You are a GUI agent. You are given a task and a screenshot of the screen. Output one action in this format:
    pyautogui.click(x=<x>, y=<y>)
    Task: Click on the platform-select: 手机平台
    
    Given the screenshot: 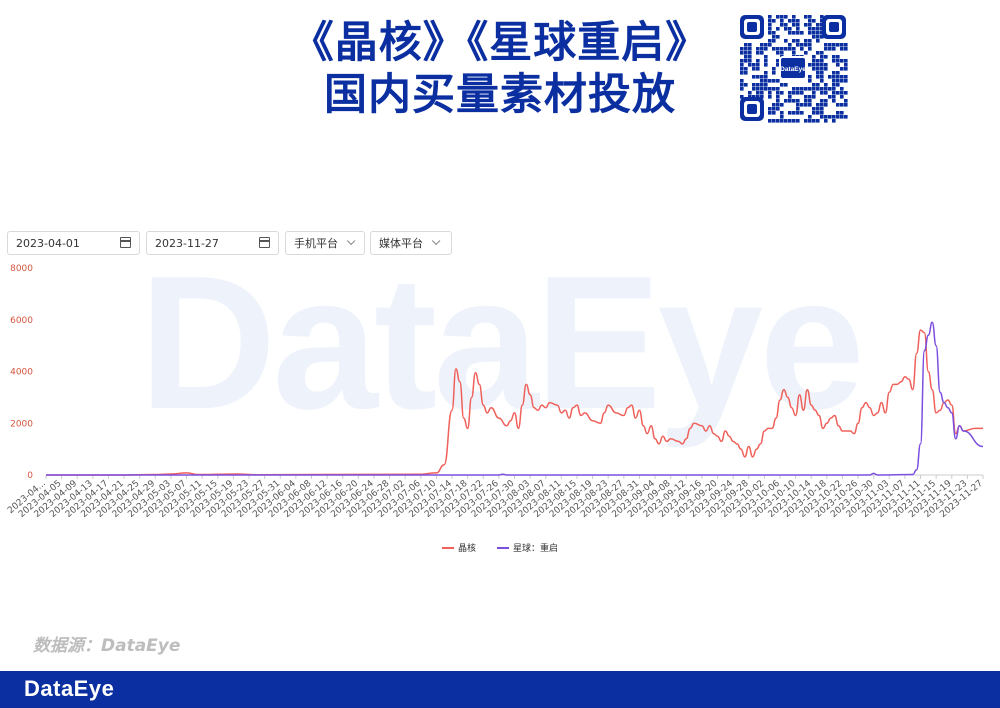 What is the action you would take?
    pyautogui.click(x=325, y=243)
    